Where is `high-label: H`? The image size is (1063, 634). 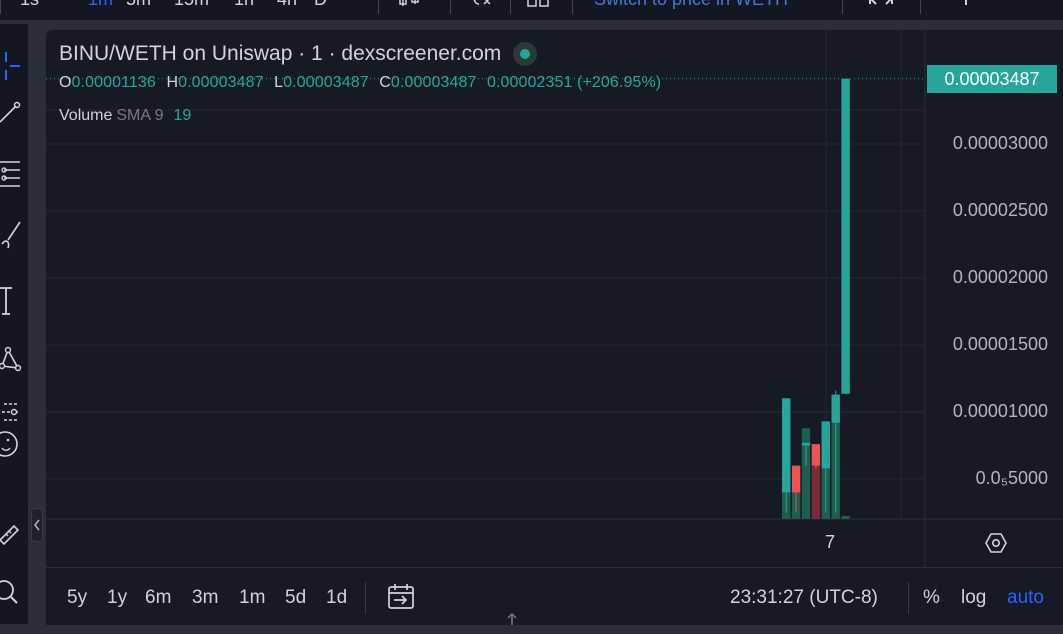 high-label: H is located at coordinates (172, 82).